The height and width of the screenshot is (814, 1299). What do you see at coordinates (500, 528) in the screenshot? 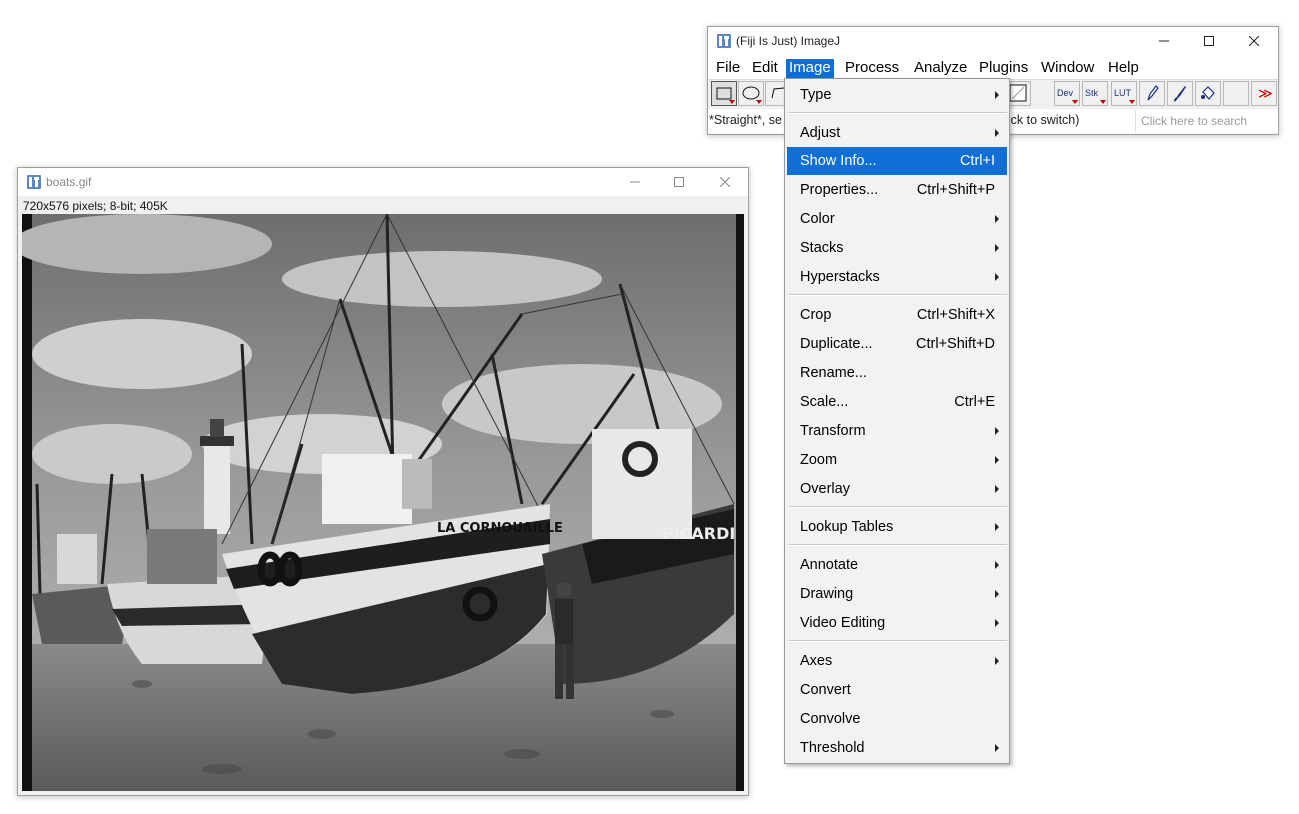
I see `boat-name-text: LA CORNOUAILLE` at bounding box center [500, 528].